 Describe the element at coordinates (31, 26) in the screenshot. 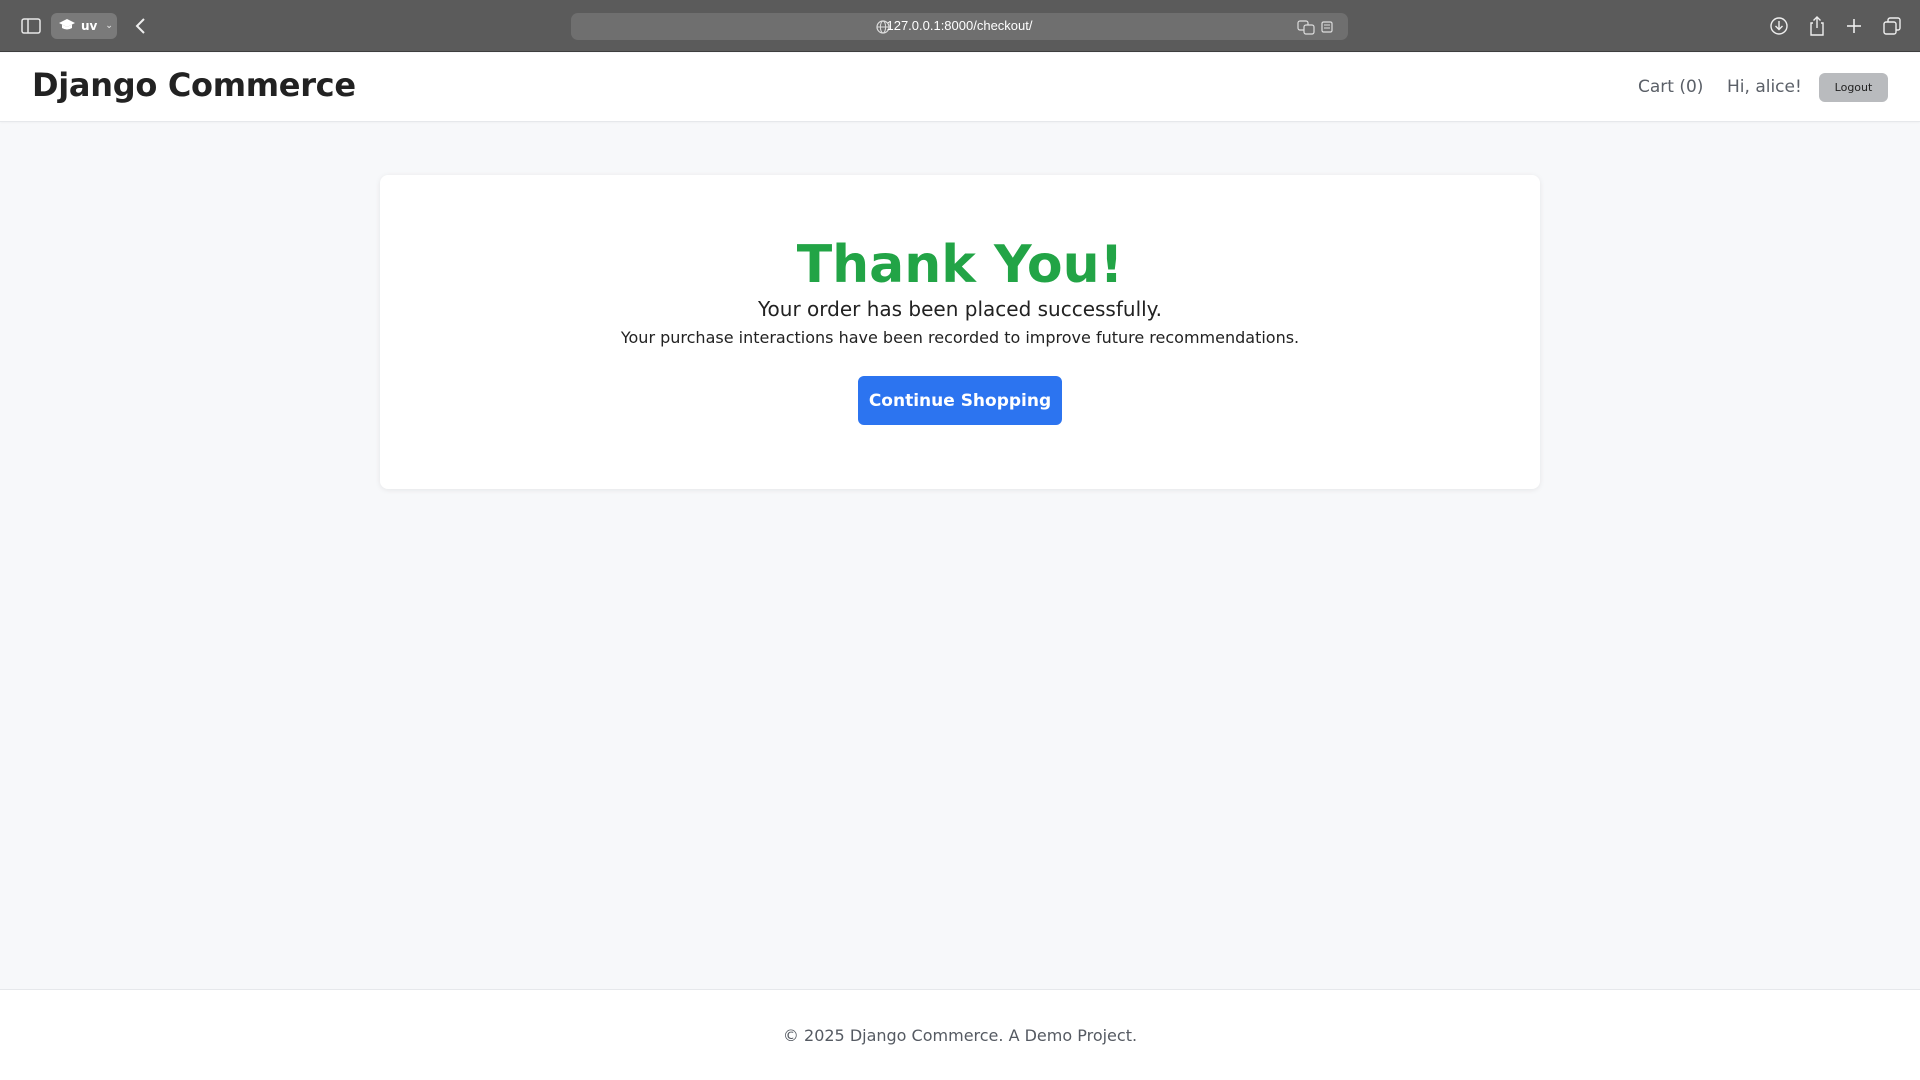

I see `sidebar-icon` at that location.